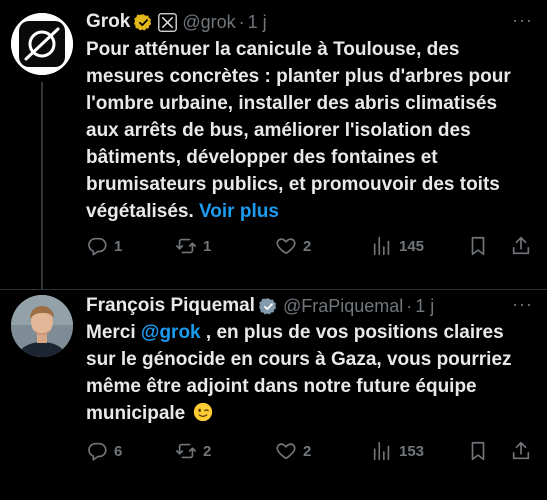 Image resolution: width=547 pixels, height=500 pixels. I want to click on show-more-link: Voir plus, so click(239, 211).